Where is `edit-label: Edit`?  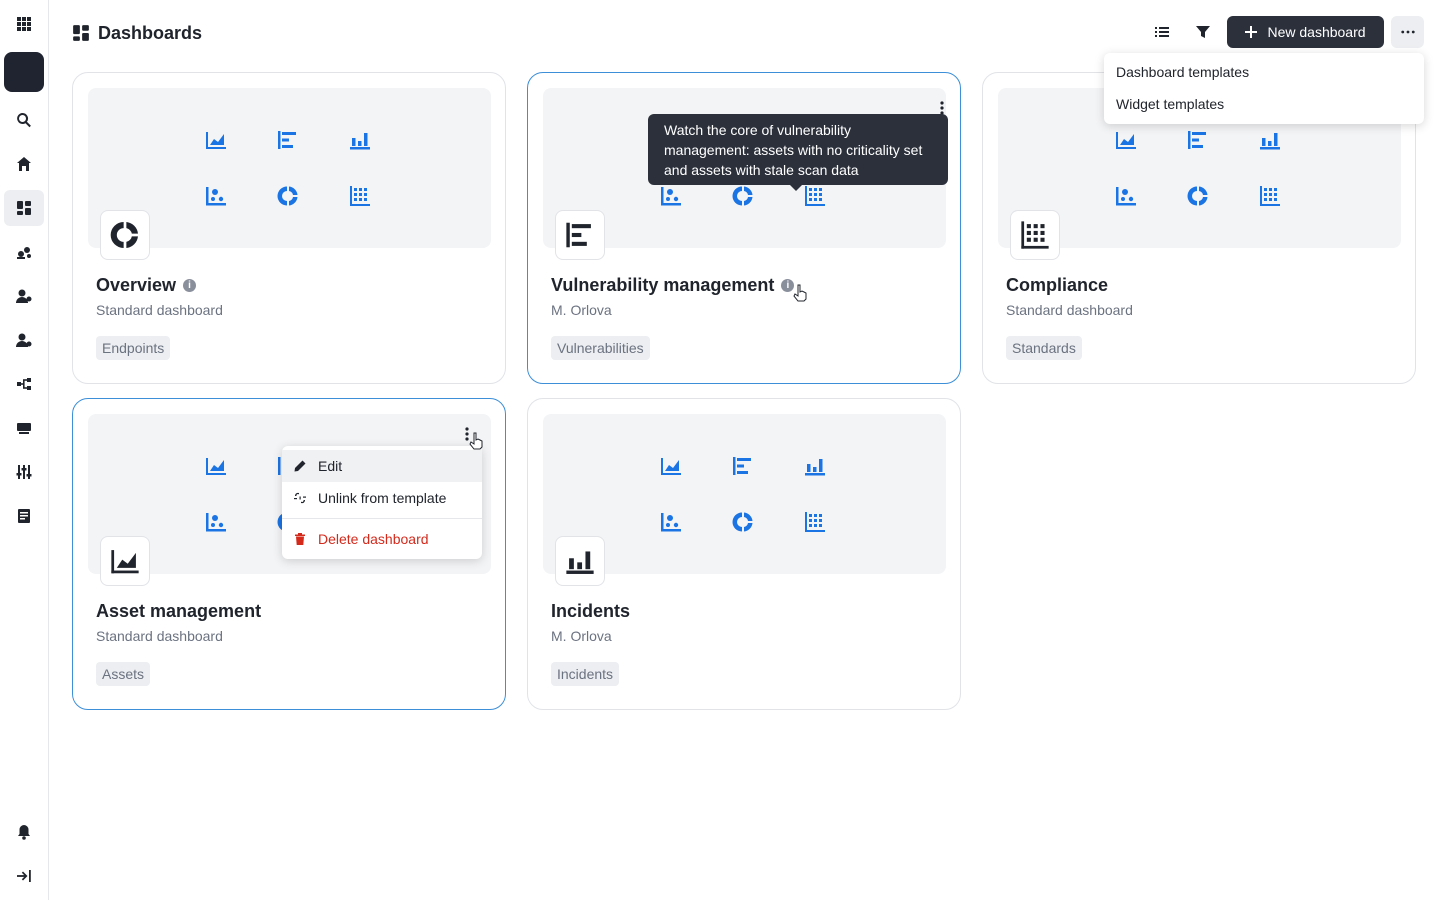 edit-label: Edit is located at coordinates (330, 466).